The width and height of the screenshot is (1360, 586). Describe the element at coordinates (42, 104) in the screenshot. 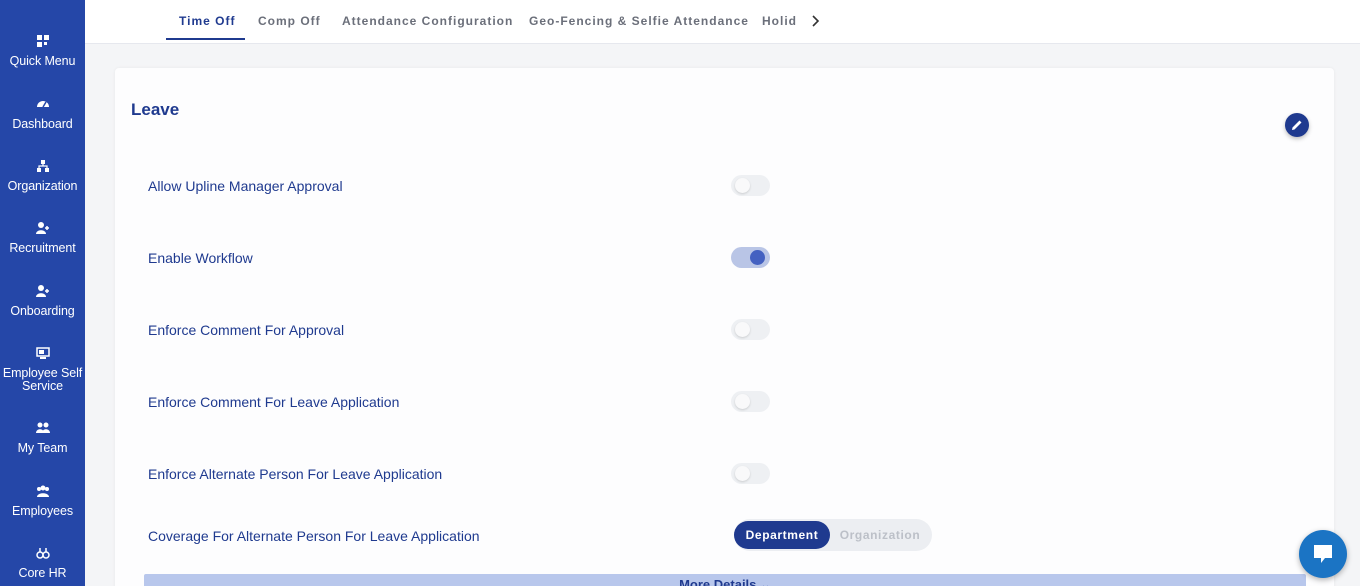

I see `dashboard-icon` at that location.